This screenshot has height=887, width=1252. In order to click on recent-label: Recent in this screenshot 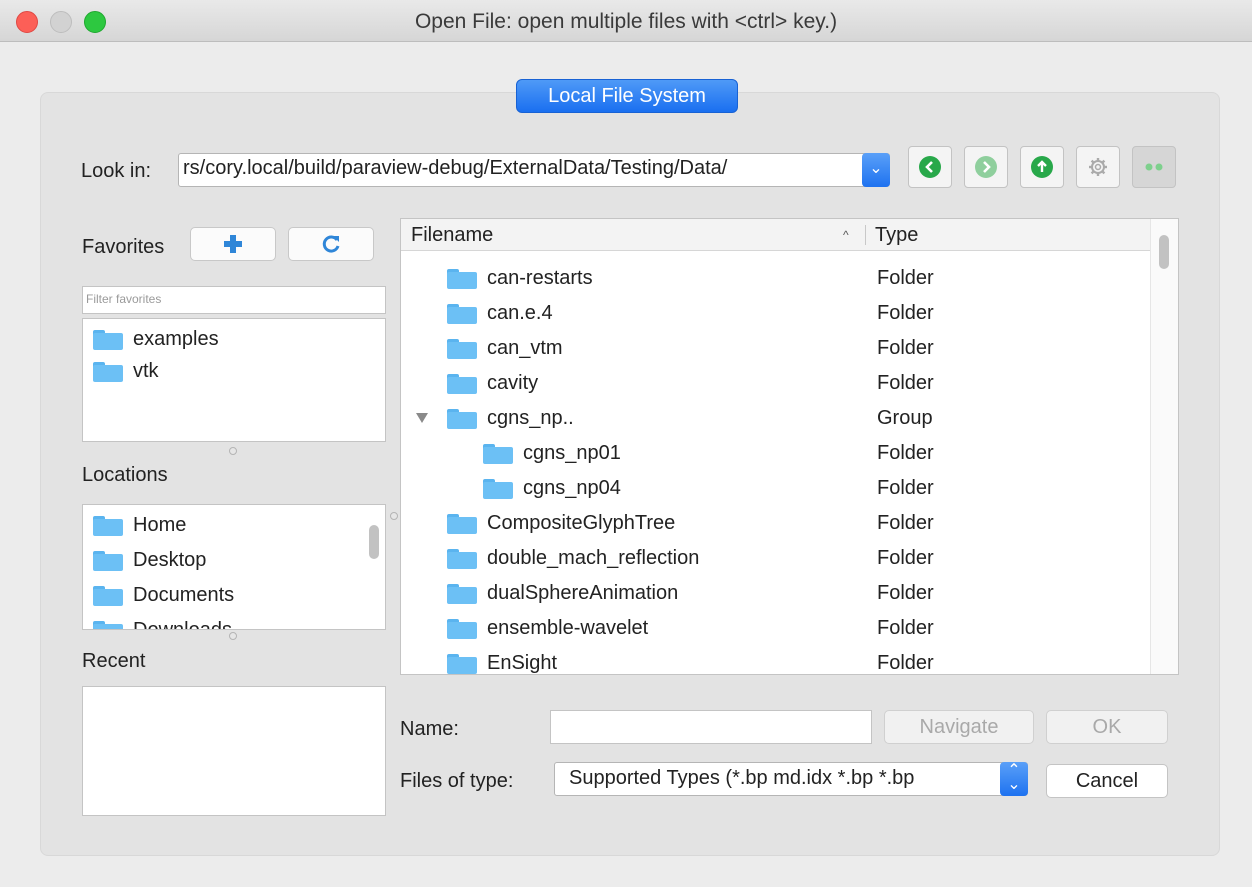, I will do `click(114, 661)`.